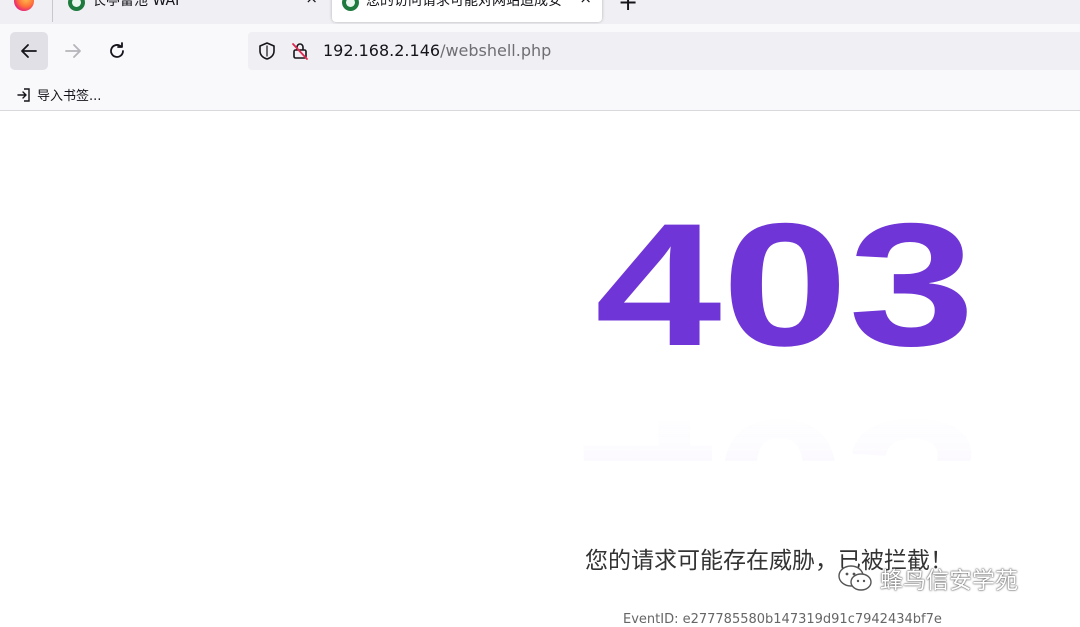 The image size is (1080, 627). Describe the element at coordinates (464, 4) in the screenshot. I see `tab-title: 您的访问请求可能对网站造成安` at that location.